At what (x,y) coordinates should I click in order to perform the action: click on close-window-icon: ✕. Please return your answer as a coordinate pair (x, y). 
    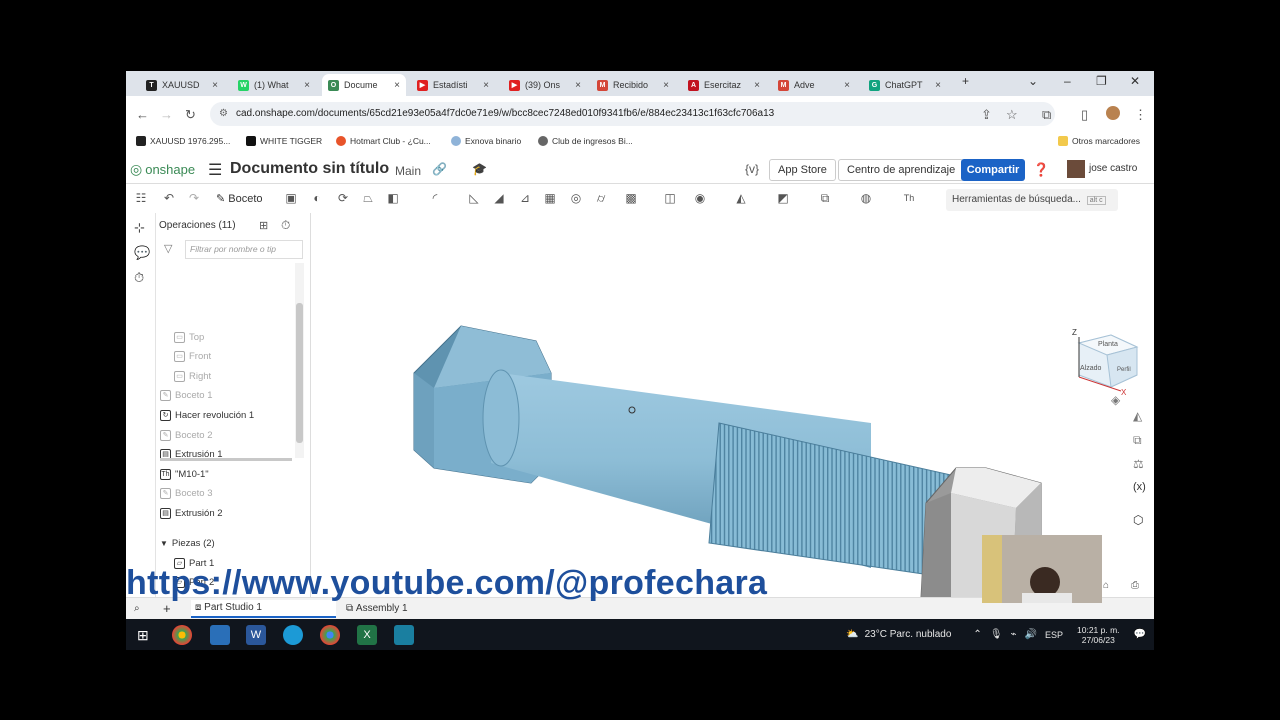
    Looking at the image, I should click on (1135, 81).